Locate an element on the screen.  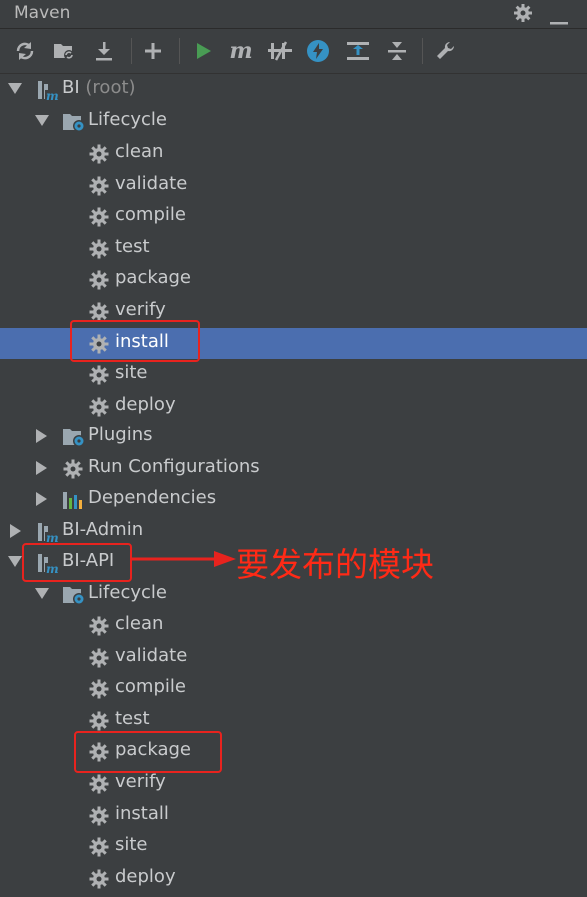
download-icon is located at coordinates (104, 51).